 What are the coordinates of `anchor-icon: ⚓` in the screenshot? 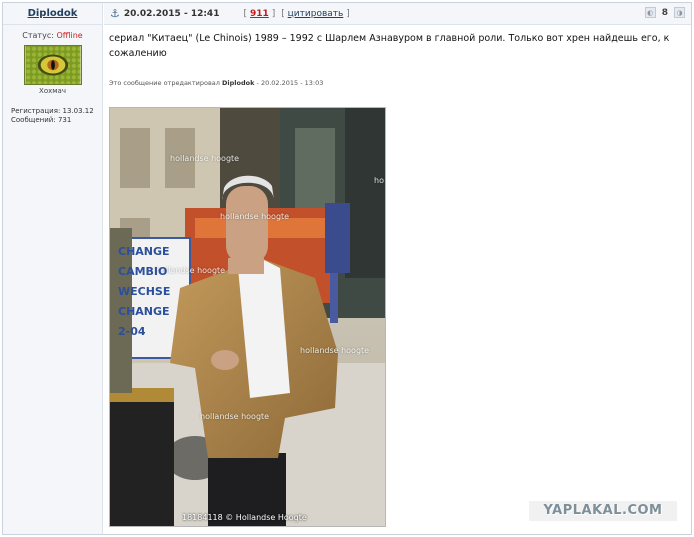 It's located at (115, 13).